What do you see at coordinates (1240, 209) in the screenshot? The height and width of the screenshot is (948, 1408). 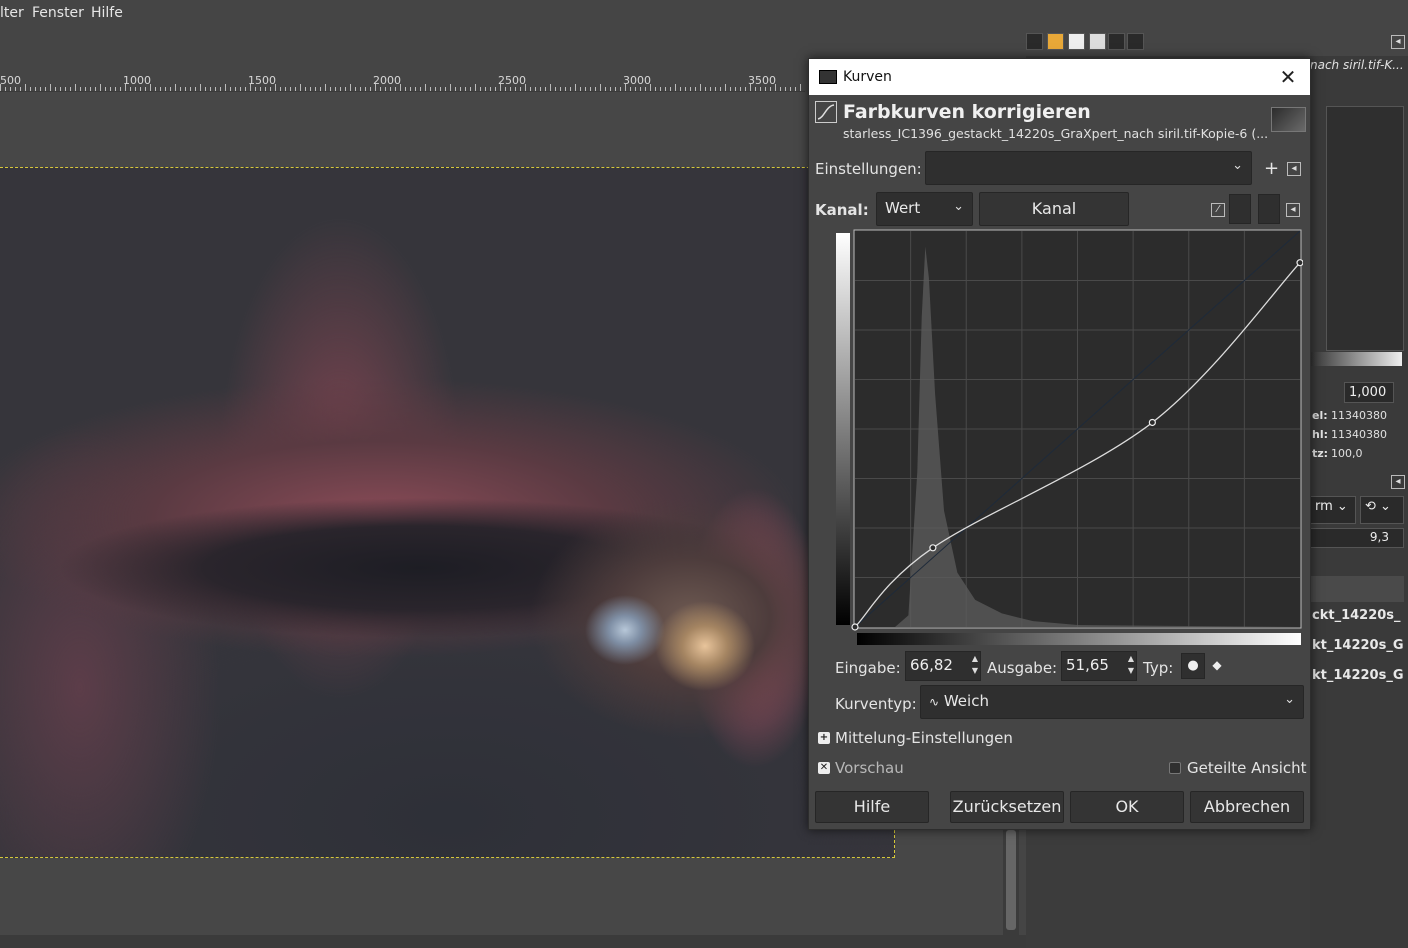 I see `log-histogram-icon` at bounding box center [1240, 209].